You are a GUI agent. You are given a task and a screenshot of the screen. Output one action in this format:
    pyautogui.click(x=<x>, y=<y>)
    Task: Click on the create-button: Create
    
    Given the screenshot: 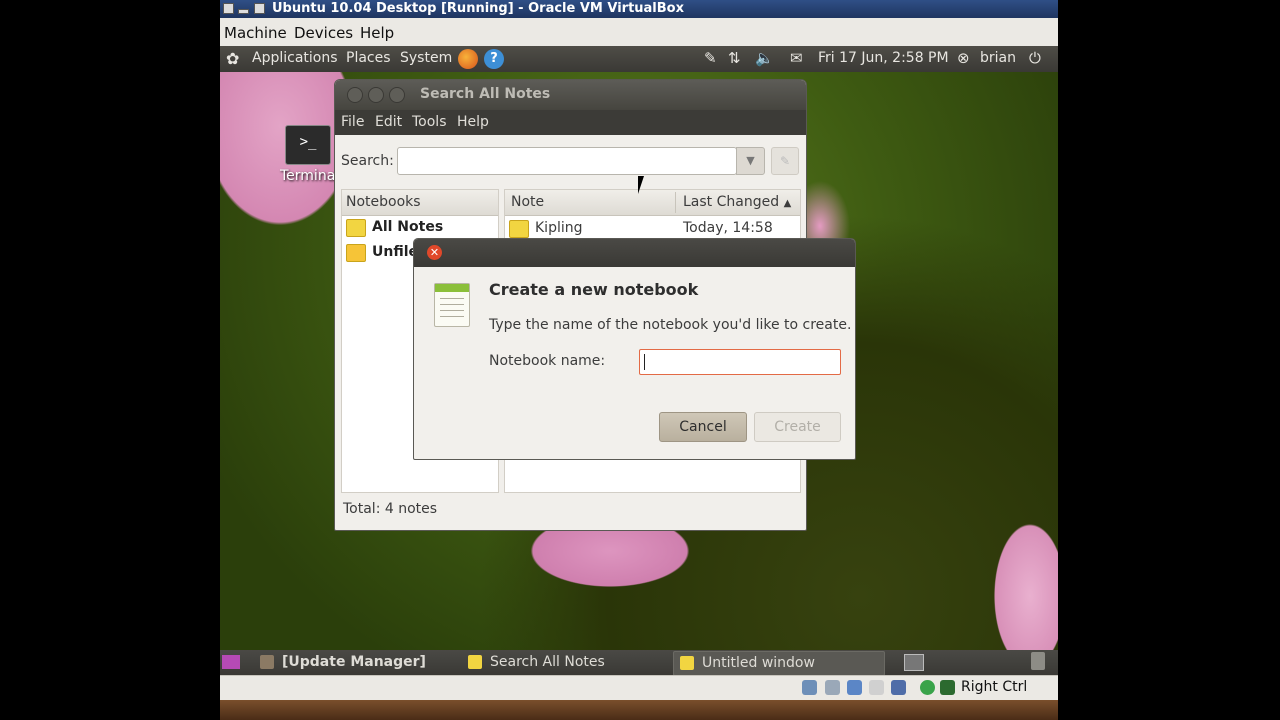 What is the action you would take?
    pyautogui.click(x=797, y=427)
    